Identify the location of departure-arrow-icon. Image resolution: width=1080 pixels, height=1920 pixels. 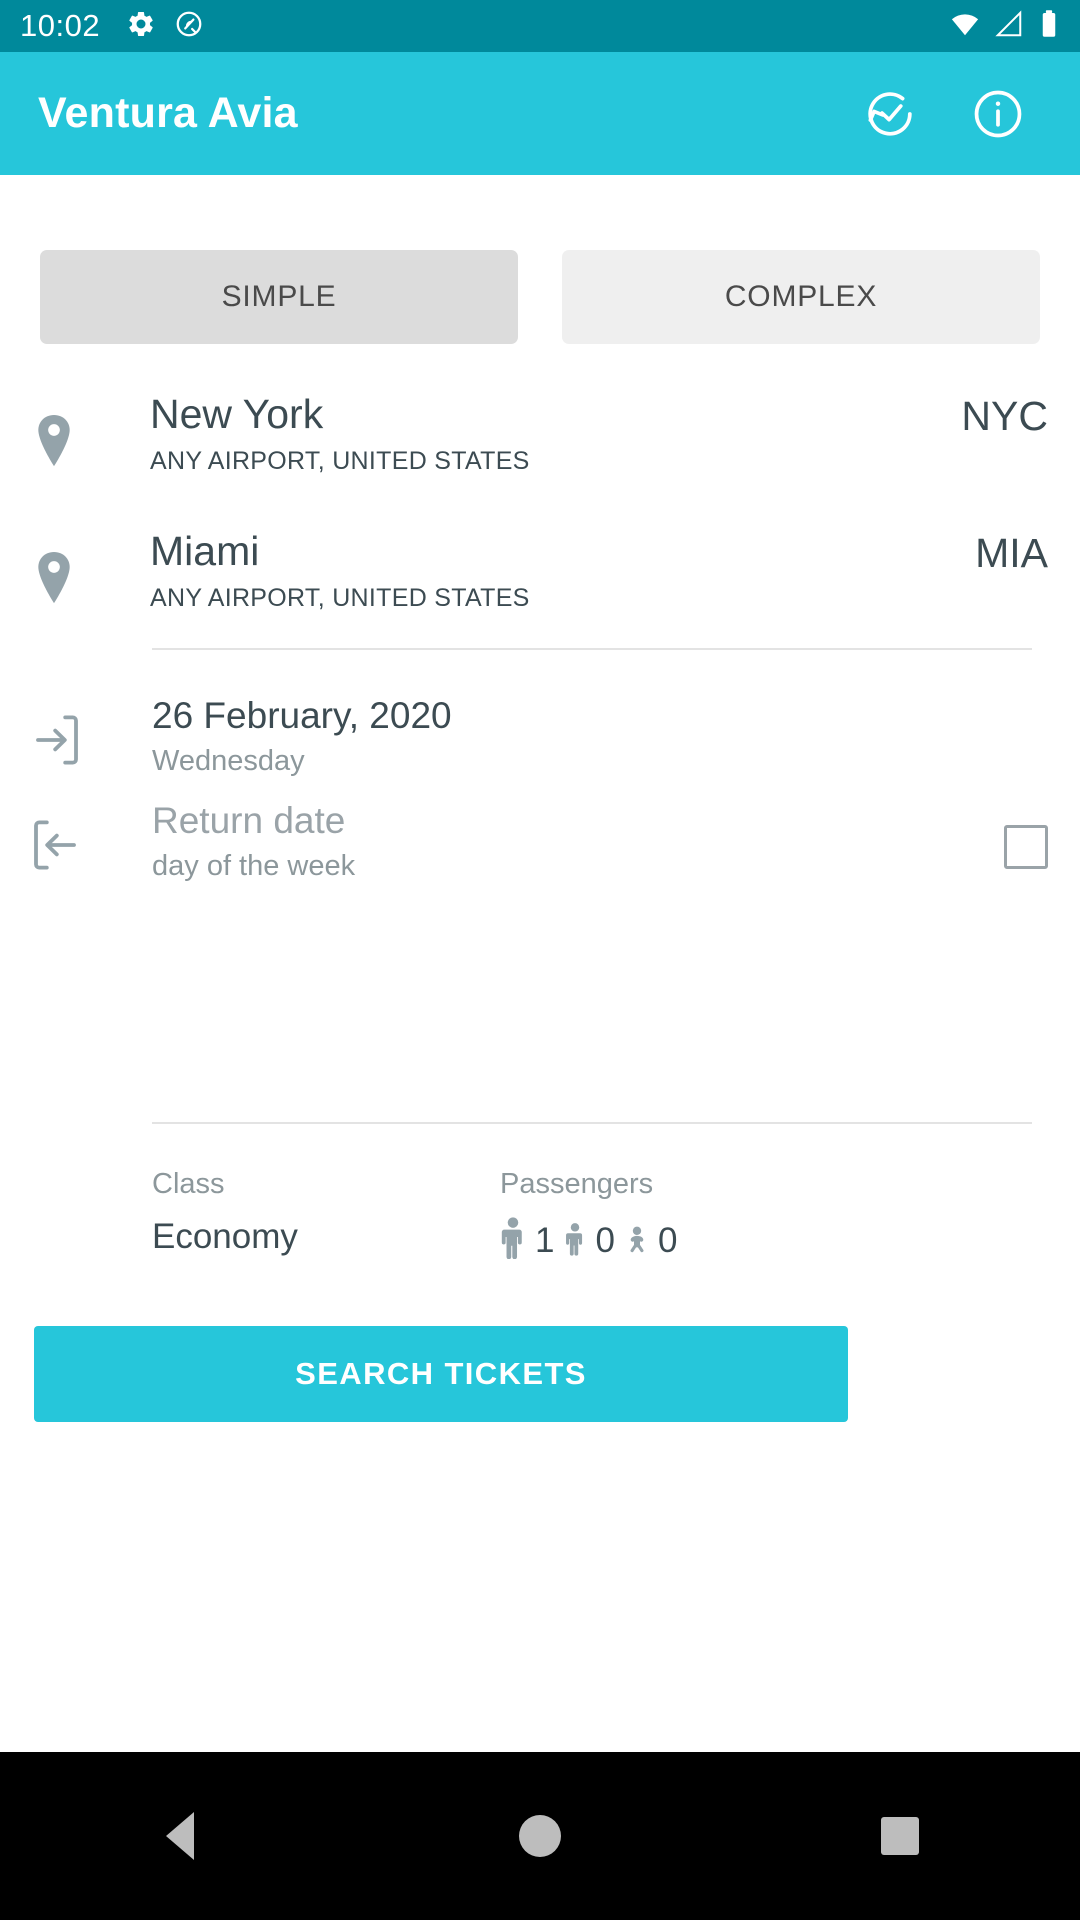
(56, 740).